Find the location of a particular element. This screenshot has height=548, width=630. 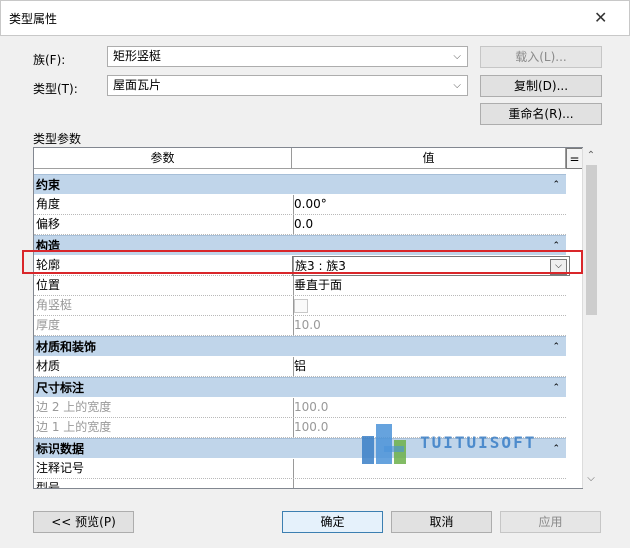

table-row: 位置 垂直于面 is located at coordinates (300, 286).